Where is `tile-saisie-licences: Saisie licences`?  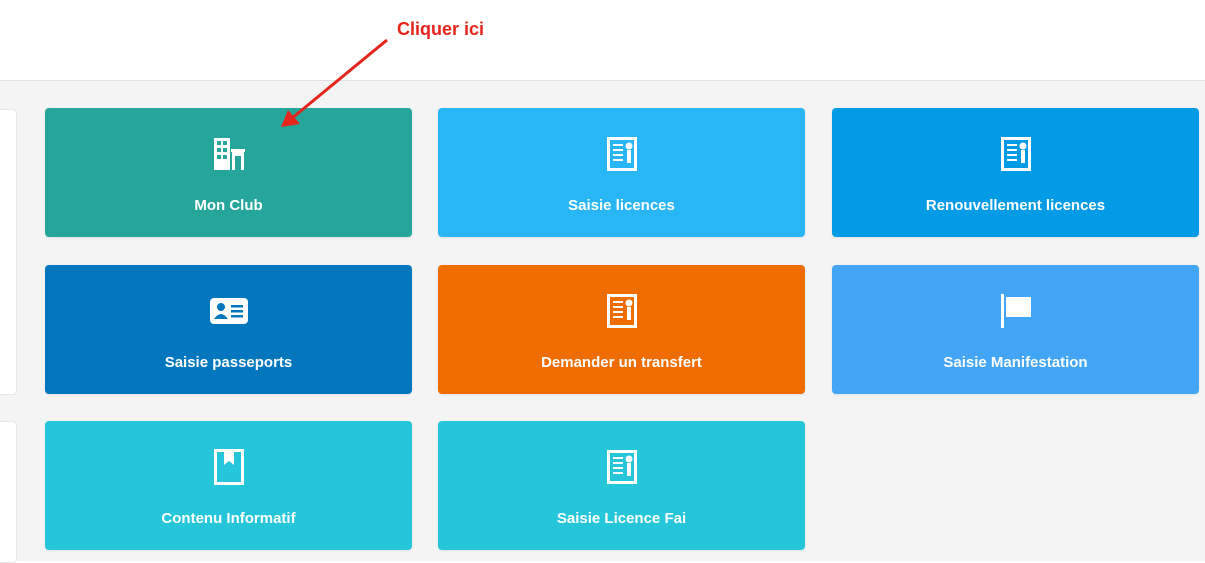 tile-saisie-licences: Saisie licences is located at coordinates (621, 172).